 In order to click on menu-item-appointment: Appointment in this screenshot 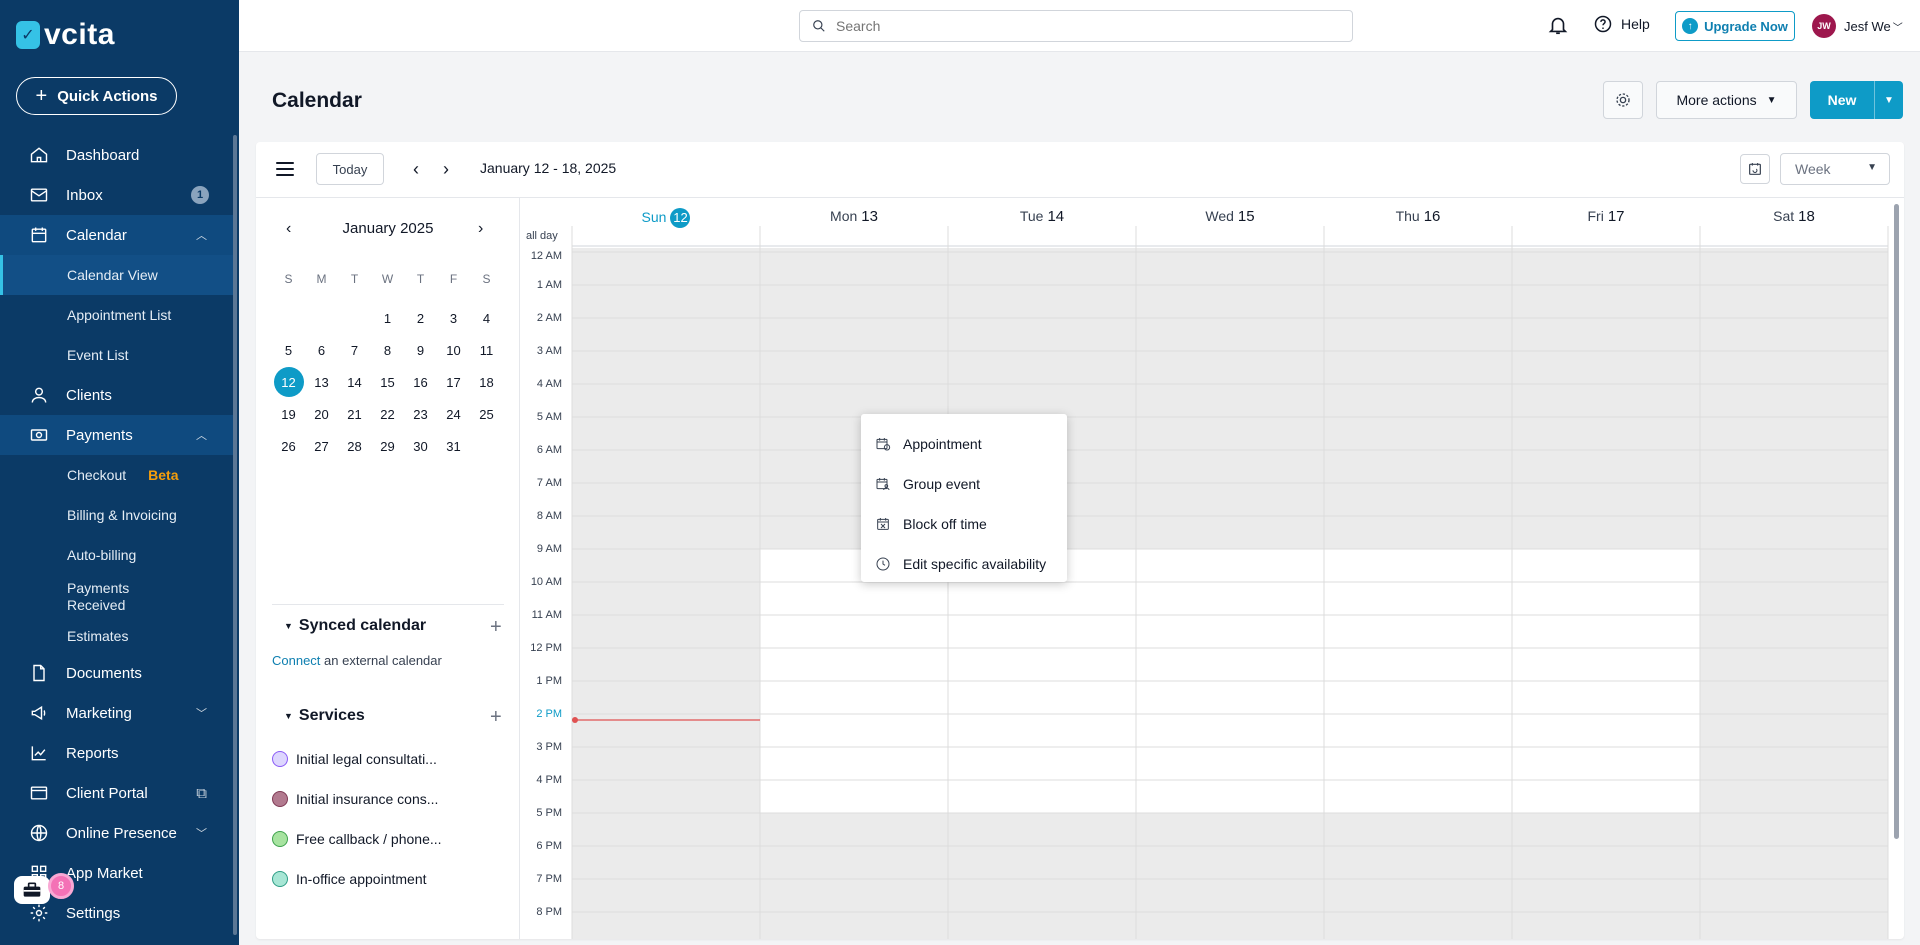, I will do `click(964, 444)`.